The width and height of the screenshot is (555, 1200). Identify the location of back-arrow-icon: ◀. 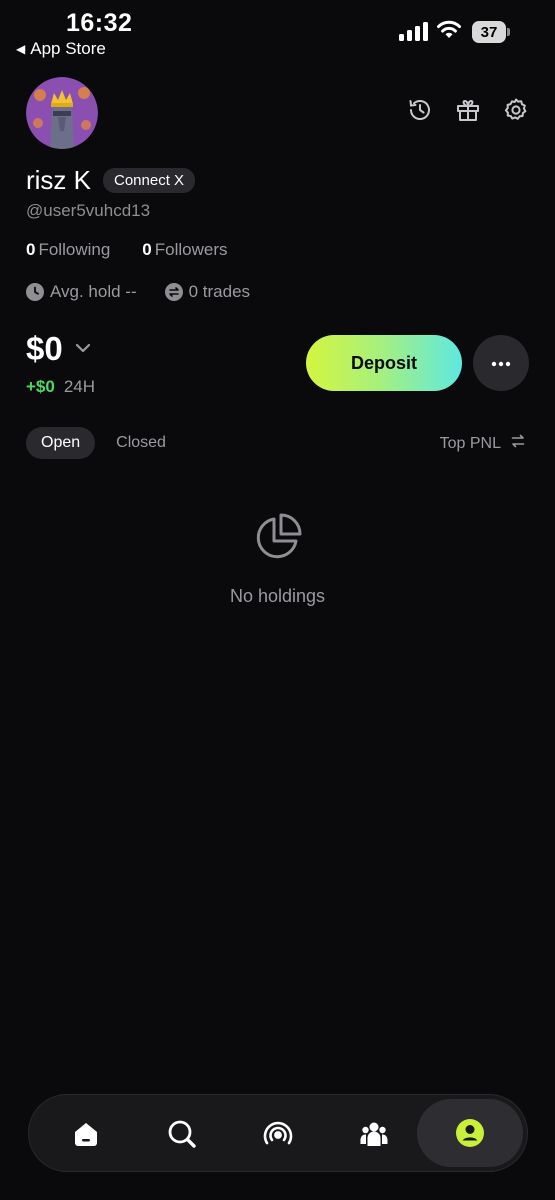
(21, 49).